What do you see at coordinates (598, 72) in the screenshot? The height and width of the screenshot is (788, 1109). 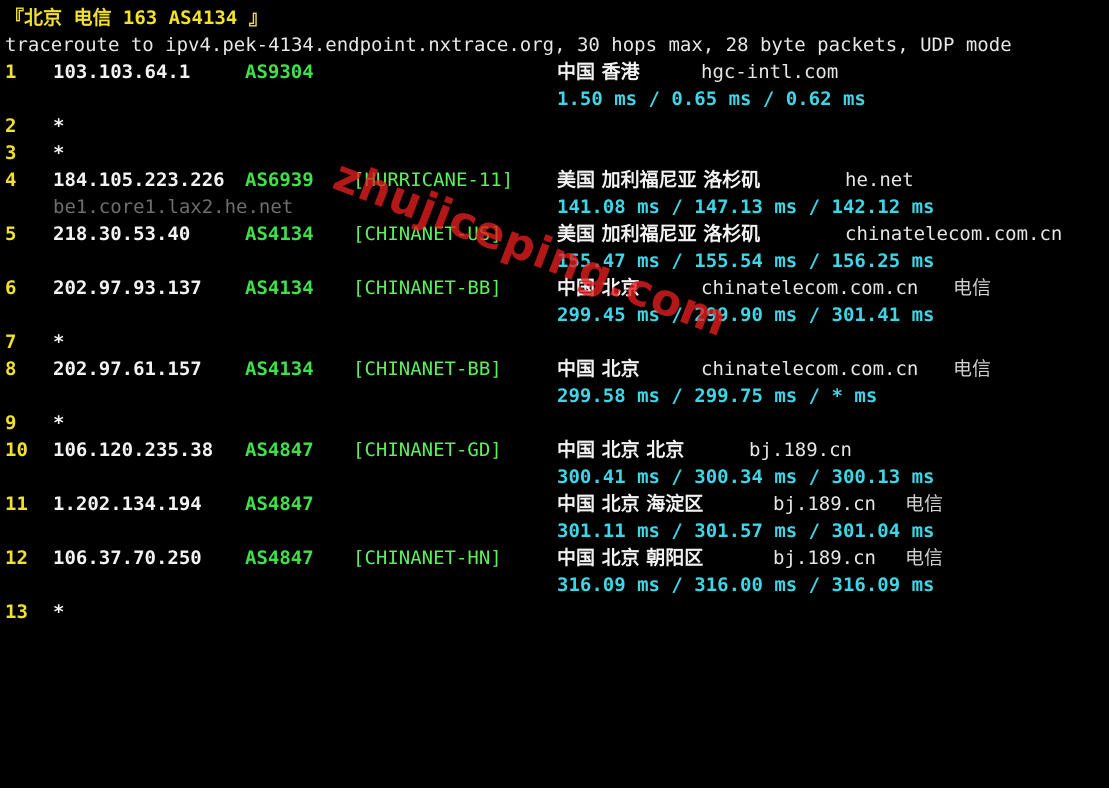 I see `hop-geo: 中国 香港` at bounding box center [598, 72].